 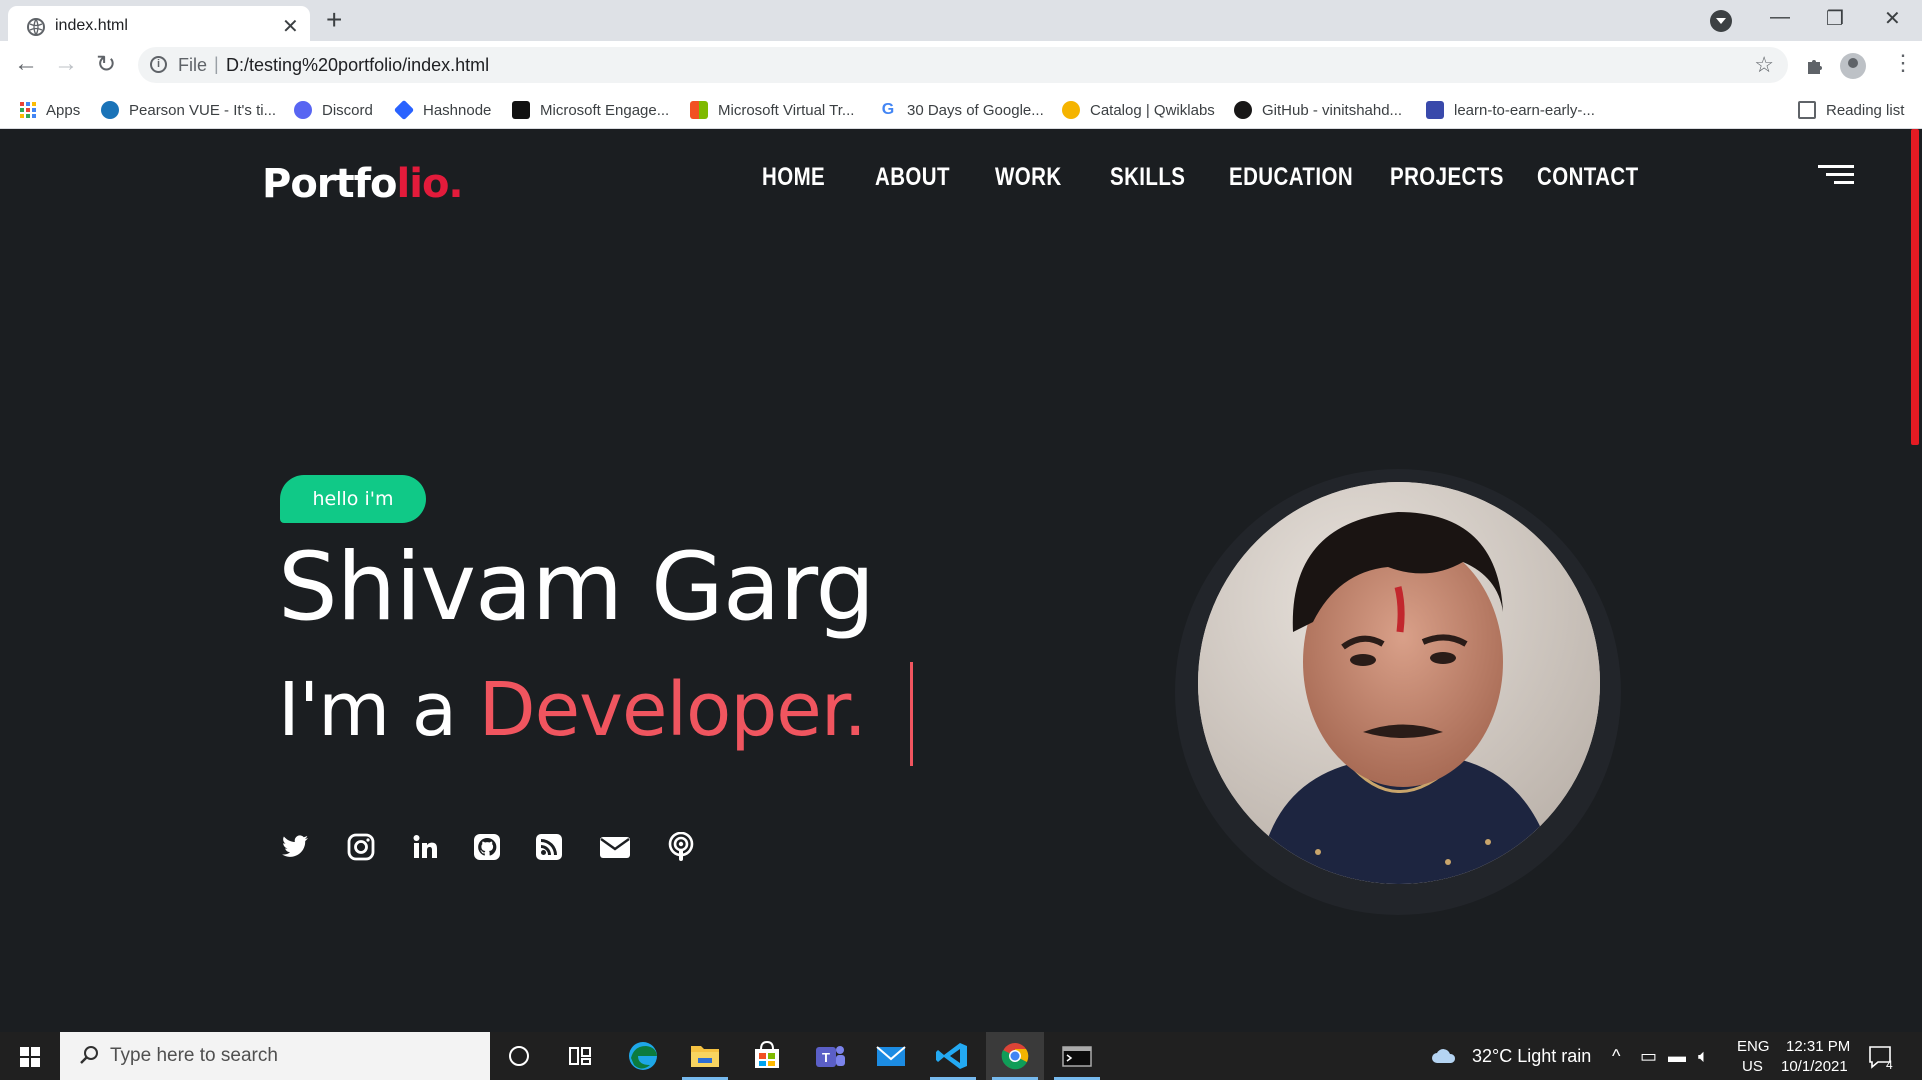 I want to click on hero-name: Shivam Garg, so click(x=576, y=587).